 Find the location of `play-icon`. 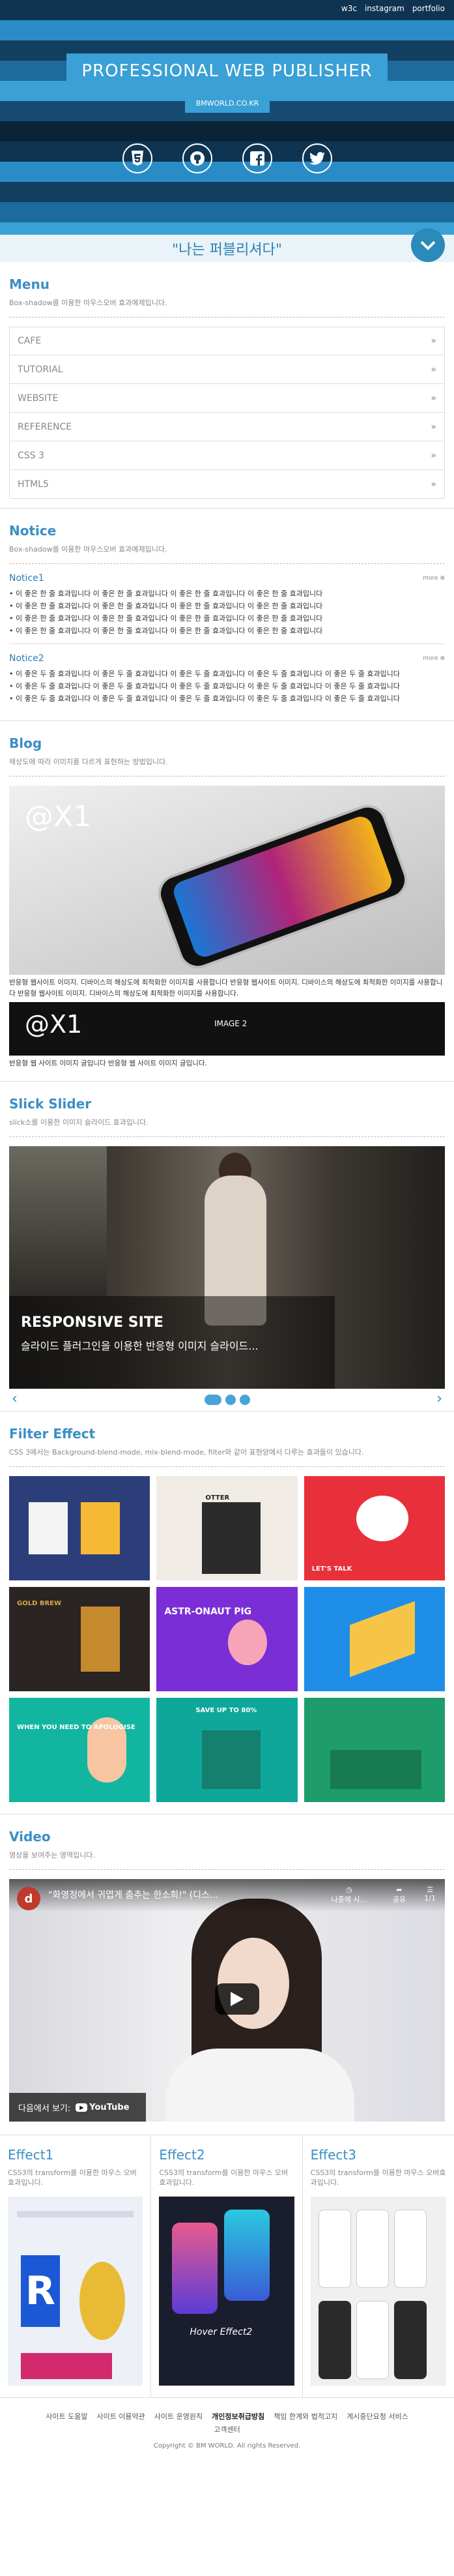

play-icon is located at coordinates (237, 1999).